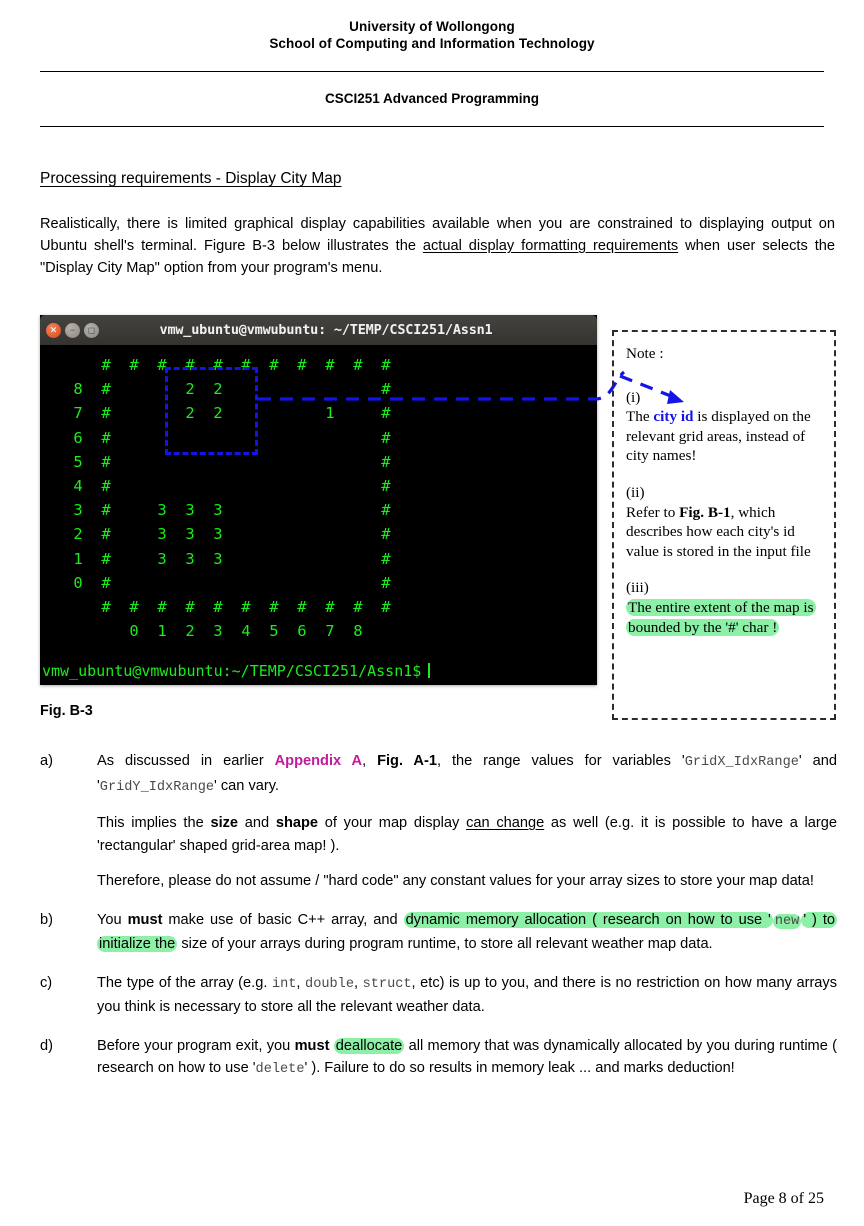 Image resolution: width=864 pixels, height=1226 pixels. Describe the element at coordinates (653, 512) in the screenshot. I see `note-ii-before: Refer to` at that location.